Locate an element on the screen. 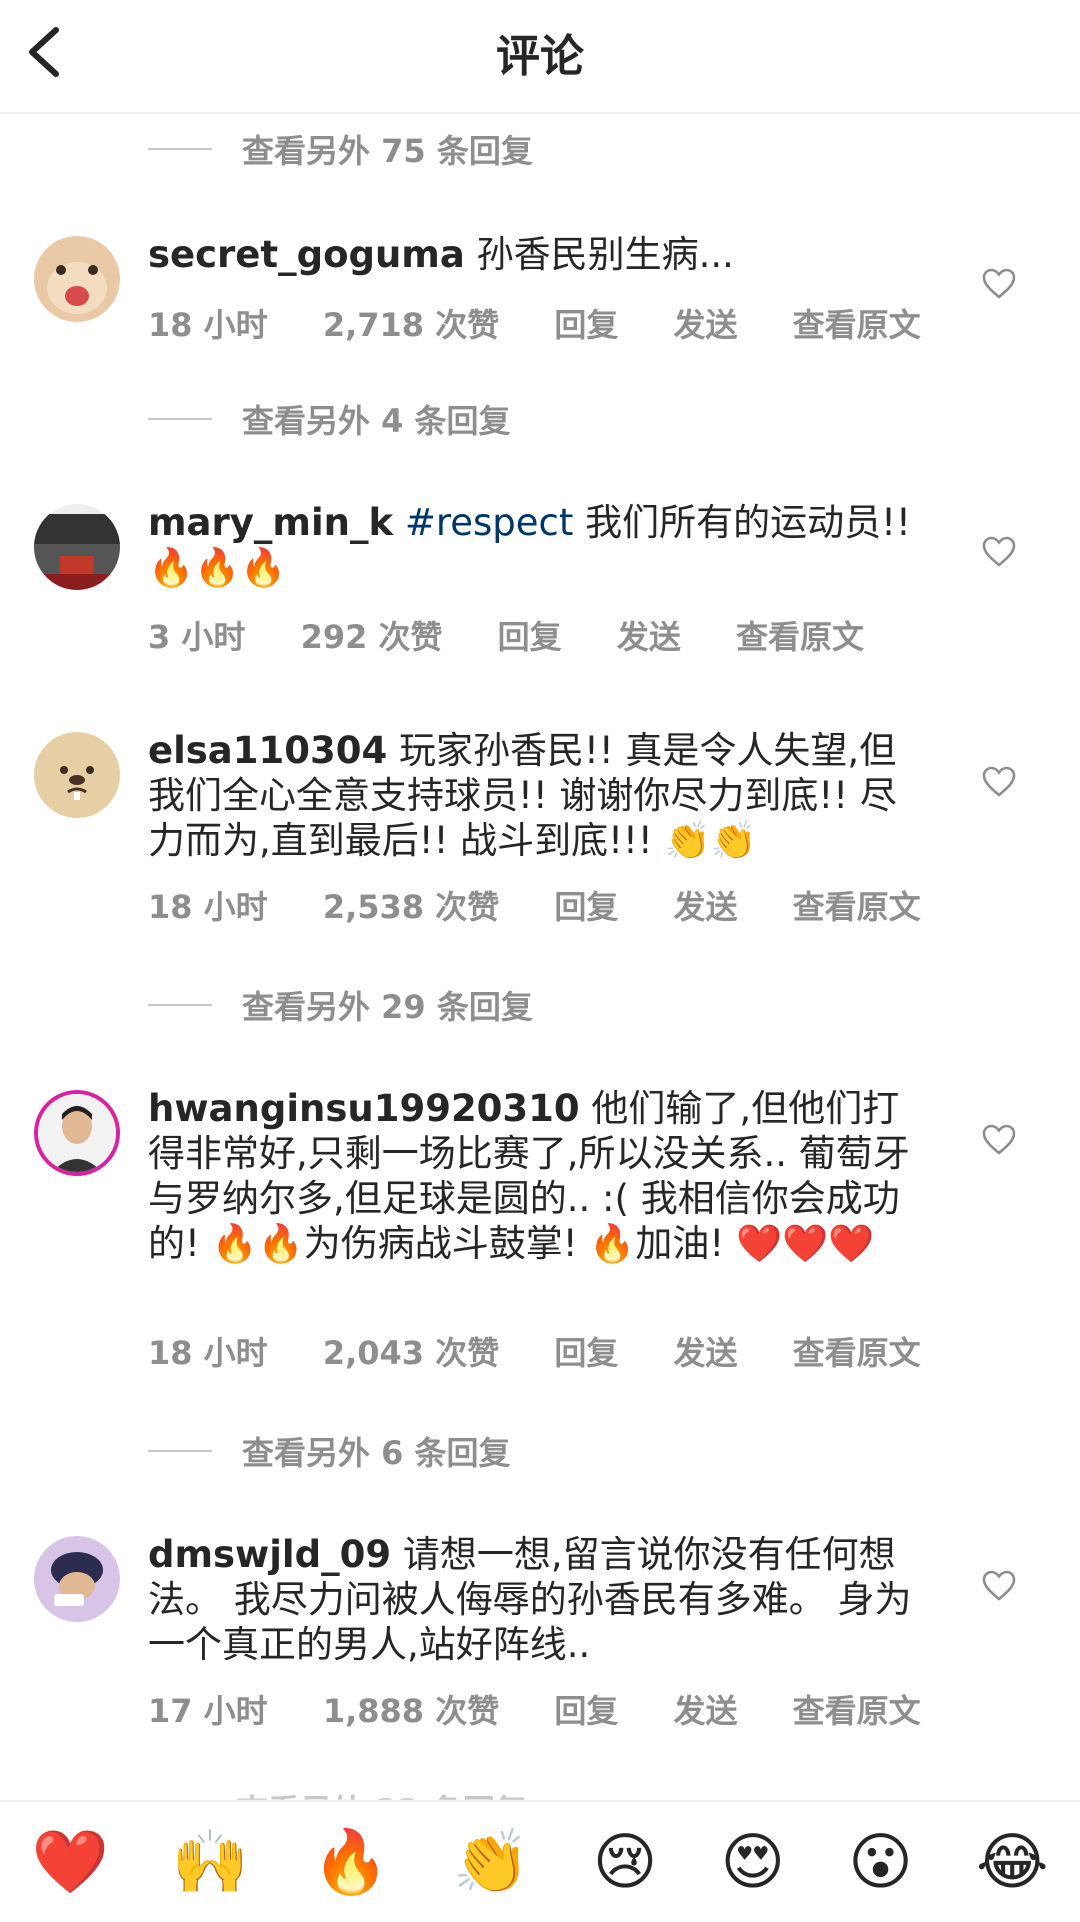 This screenshot has height=1922, width=1080. red-heart-emoji: ❤️ is located at coordinates (70, 1862).